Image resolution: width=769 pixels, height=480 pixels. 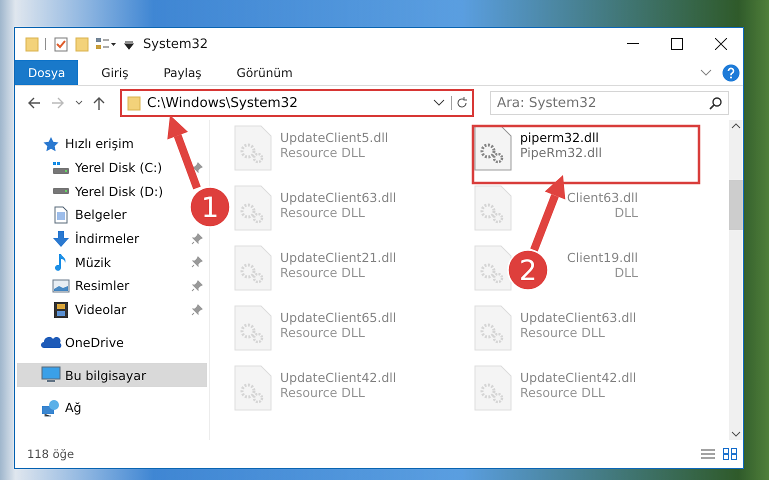 I want to click on picture-icon, so click(x=61, y=285).